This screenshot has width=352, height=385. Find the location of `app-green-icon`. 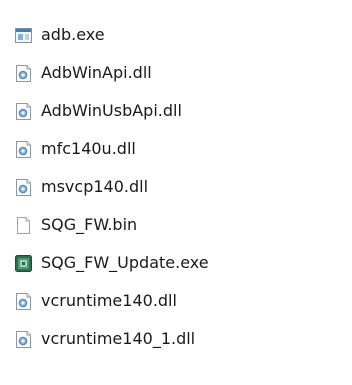

app-green-icon is located at coordinates (23, 263).